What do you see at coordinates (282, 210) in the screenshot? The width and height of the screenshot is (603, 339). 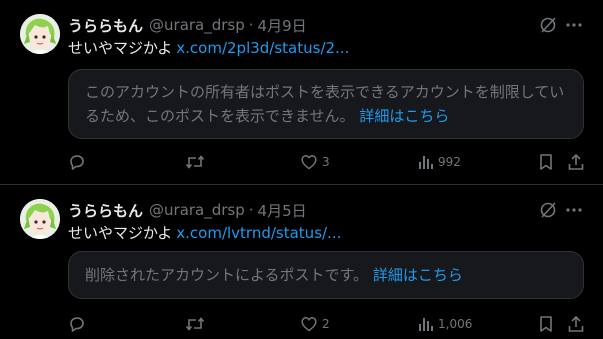 I see `post-date: 4月5日` at bounding box center [282, 210].